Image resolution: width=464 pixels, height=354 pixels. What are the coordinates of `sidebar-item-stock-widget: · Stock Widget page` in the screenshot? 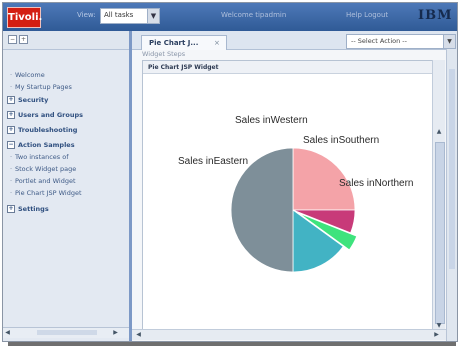 It's located at (68, 169).